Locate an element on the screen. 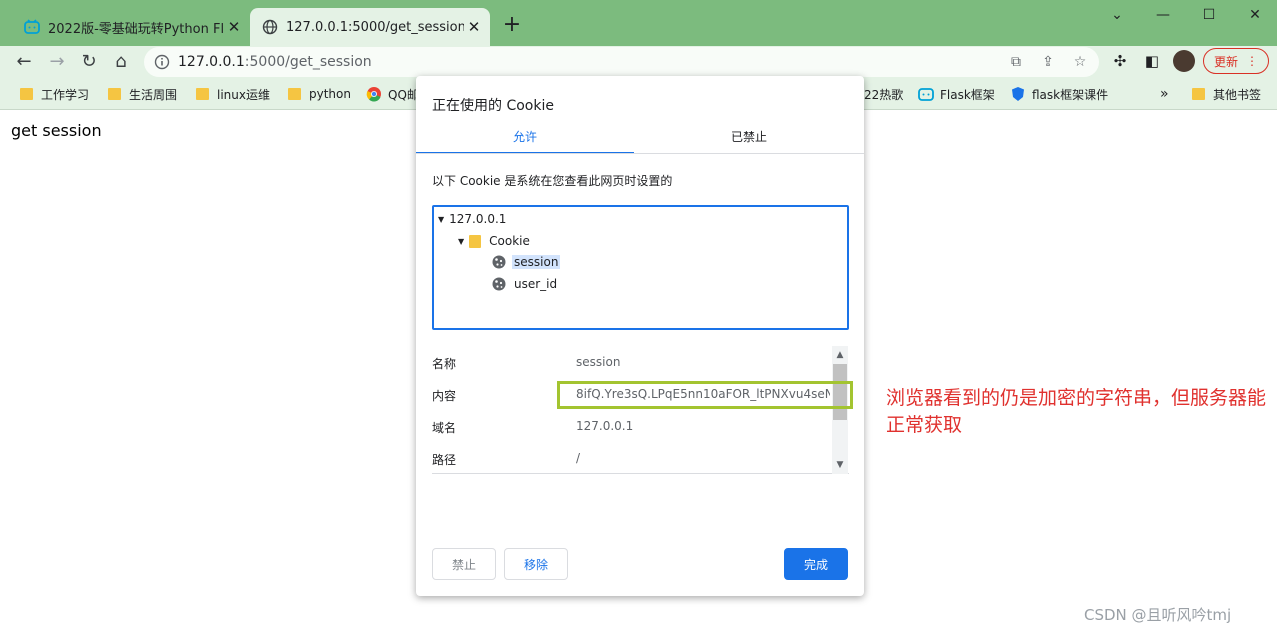 The width and height of the screenshot is (1277, 634). new-tab-button: + is located at coordinates (512, 26).